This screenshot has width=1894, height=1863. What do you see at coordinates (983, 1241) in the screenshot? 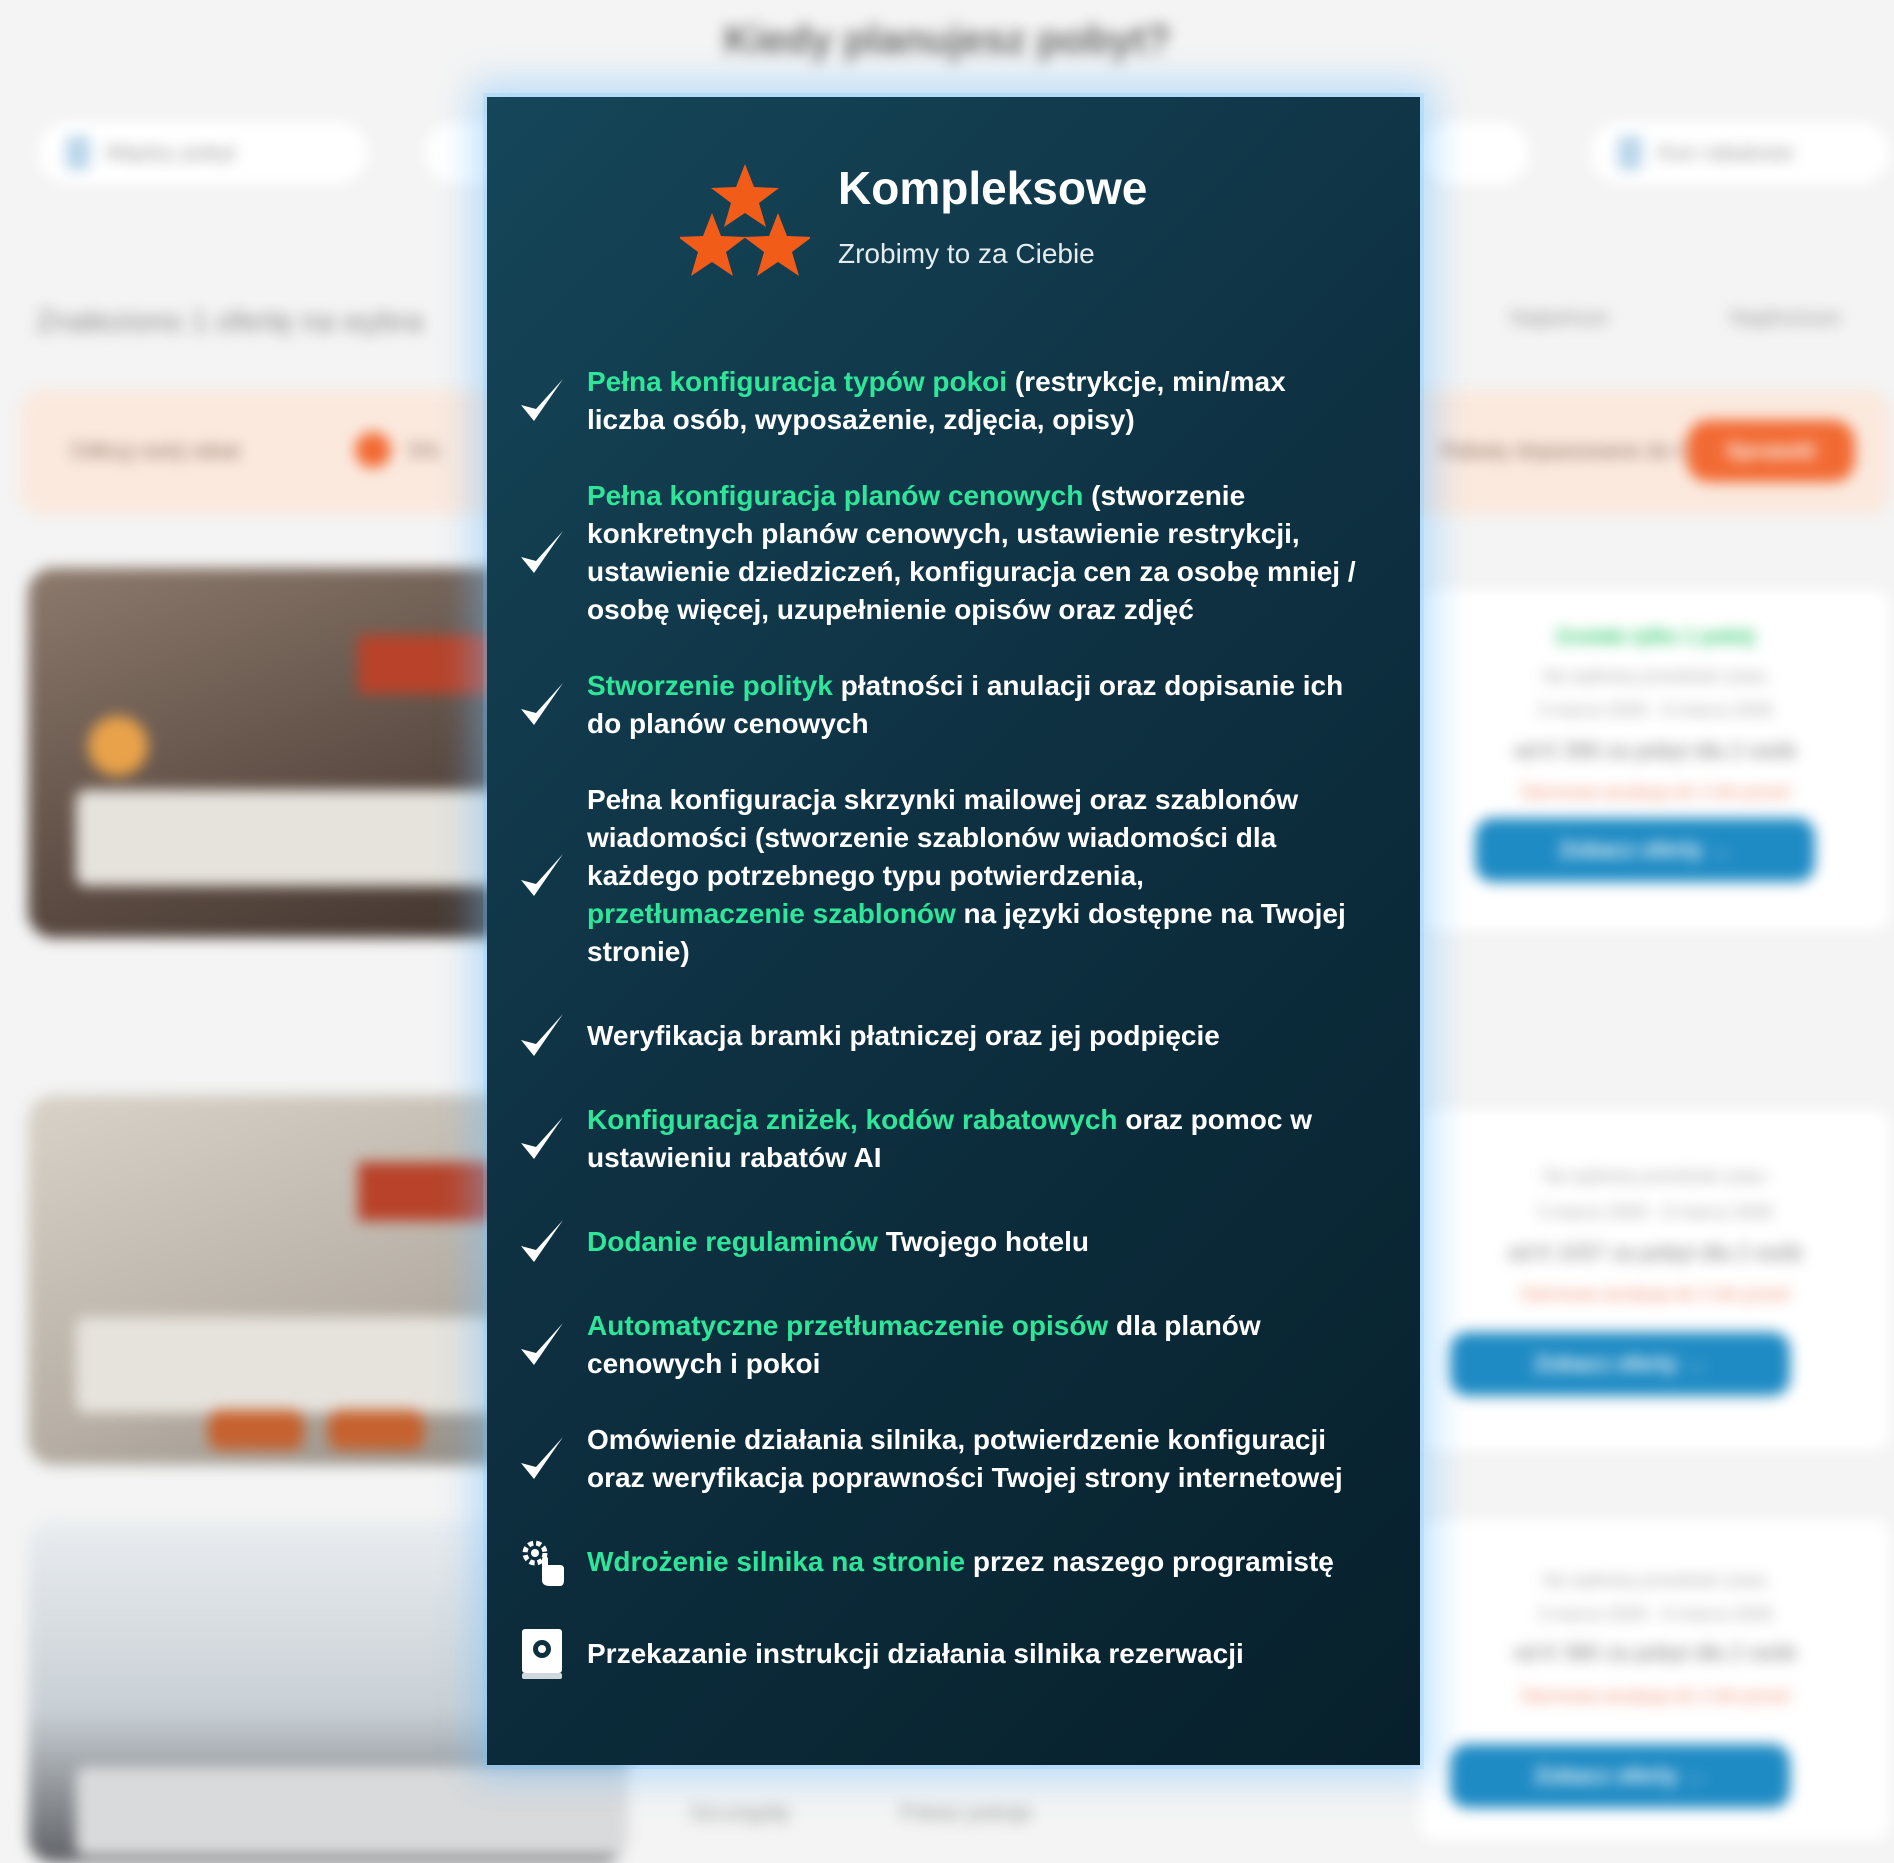
I see `feature-item-rest: Twojego hotelu` at bounding box center [983, 1241].